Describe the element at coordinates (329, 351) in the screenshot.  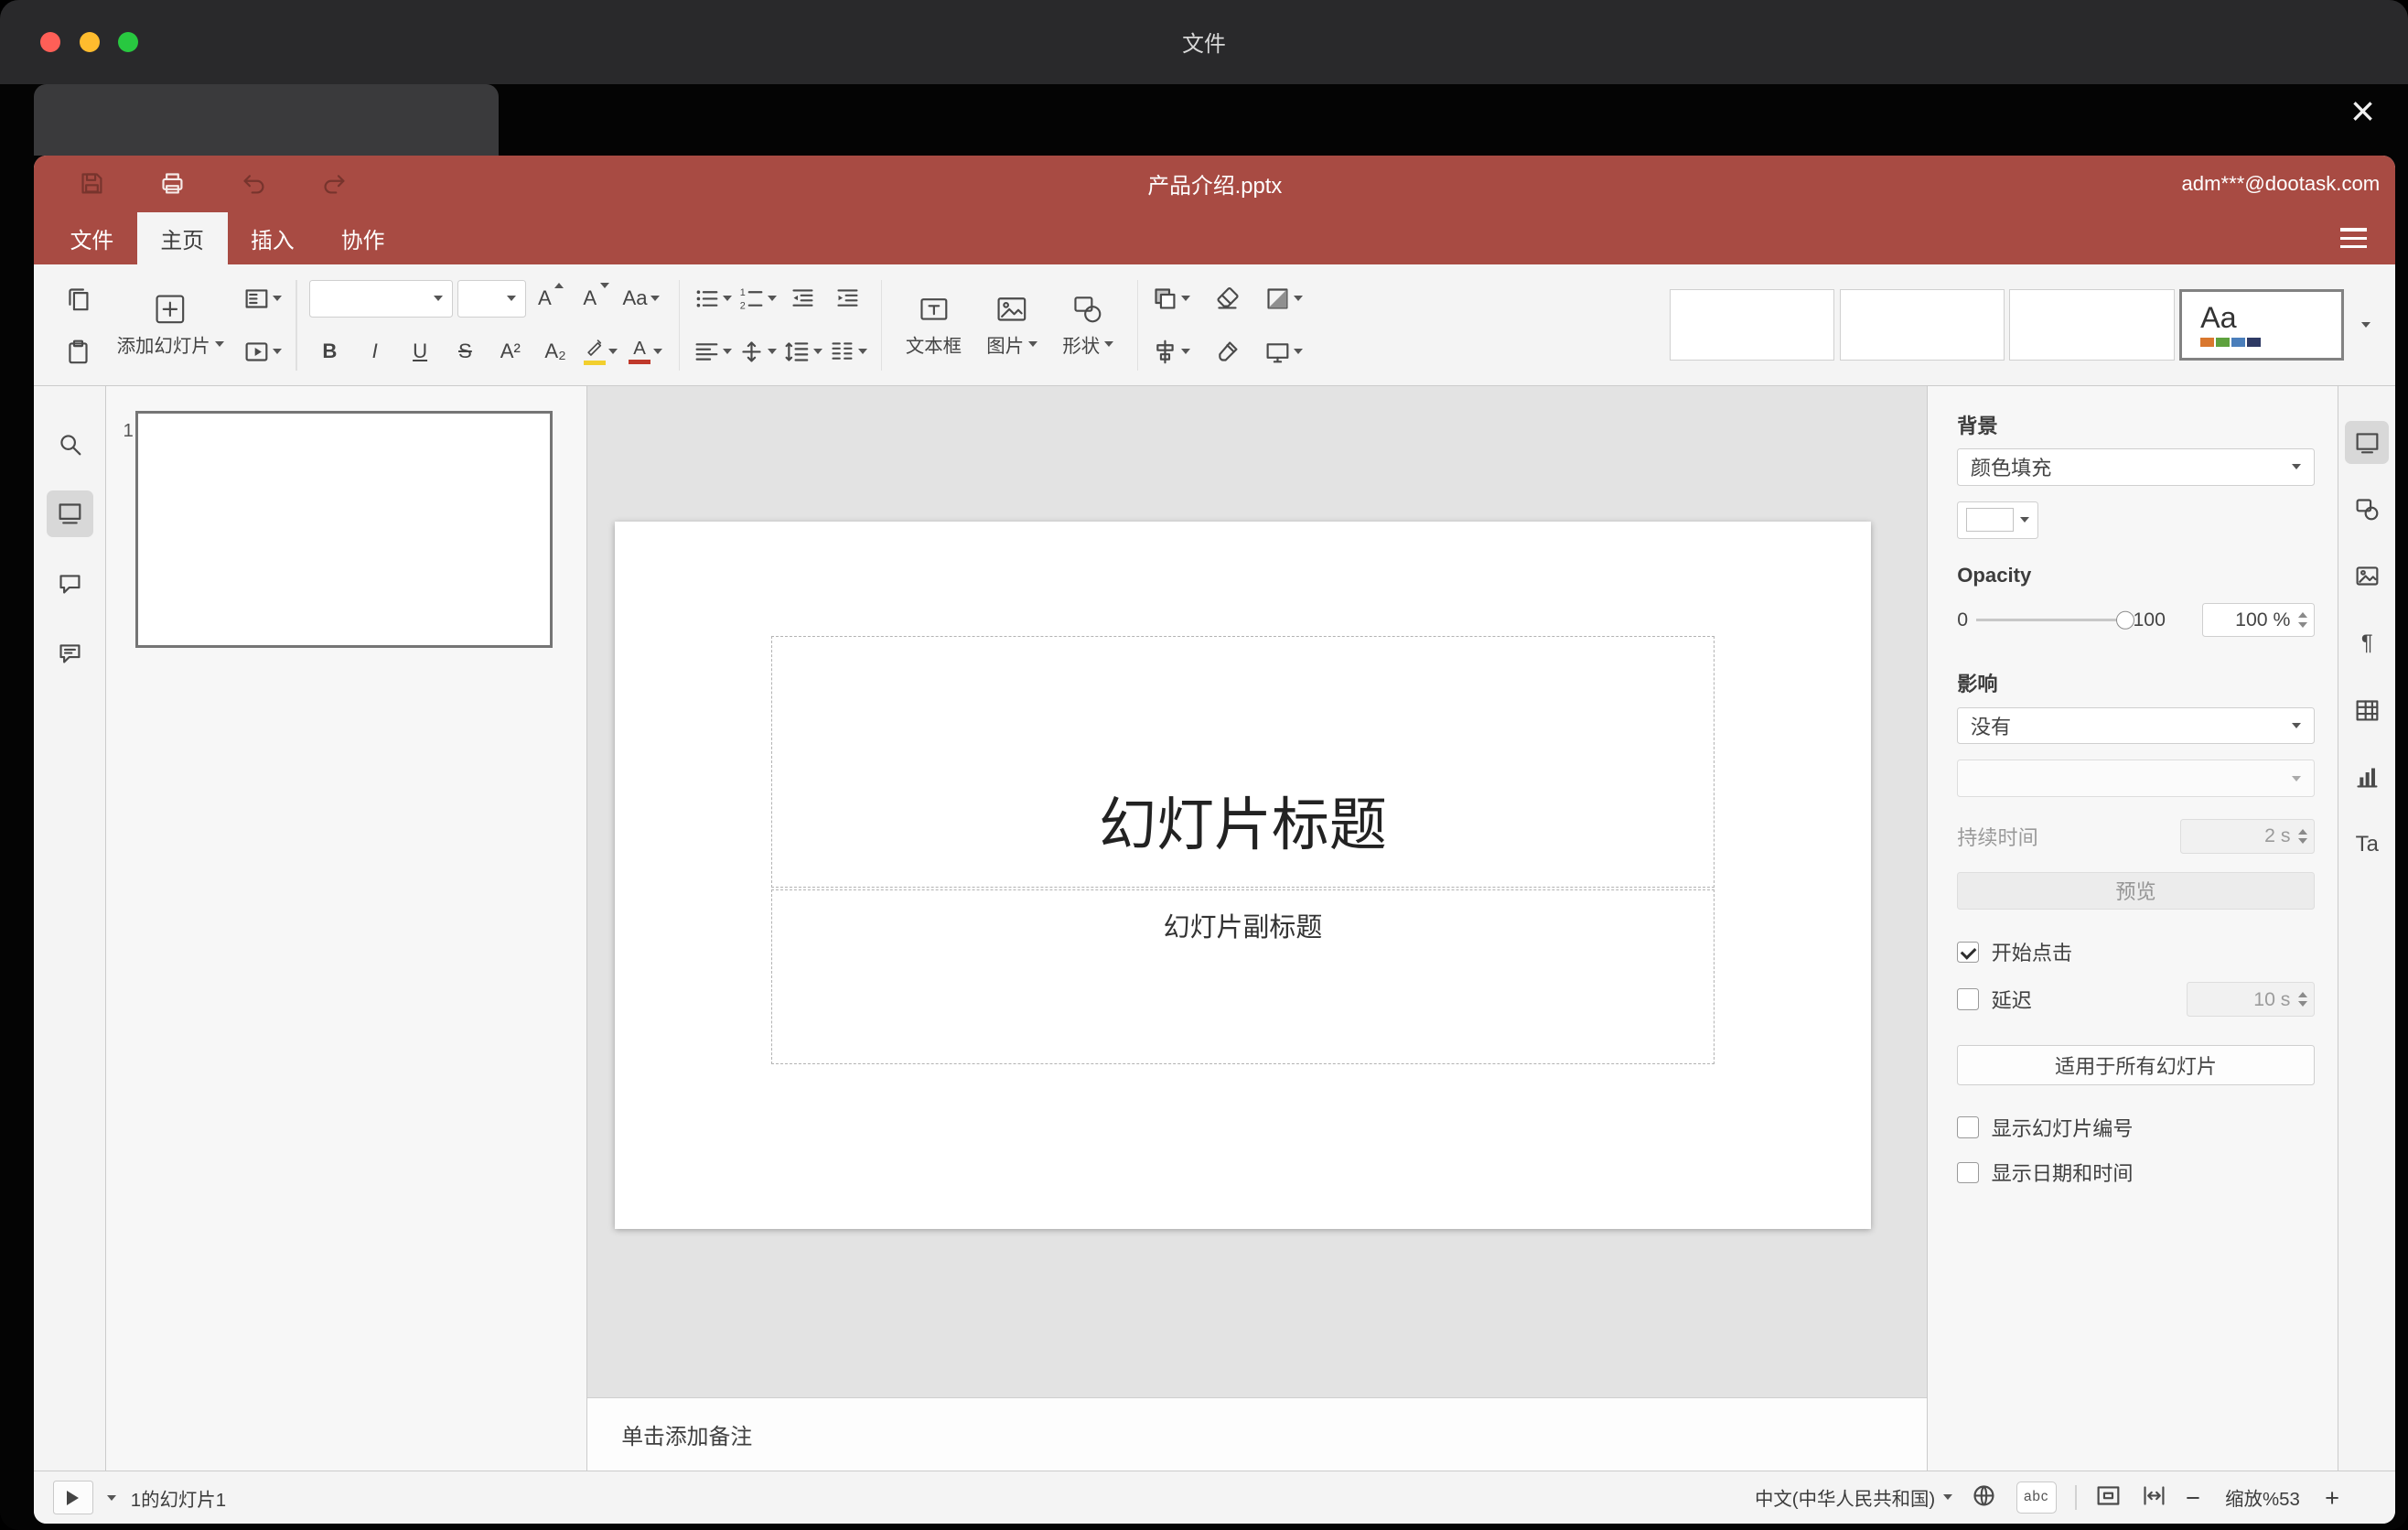
I see `bold-button: B` at that location.